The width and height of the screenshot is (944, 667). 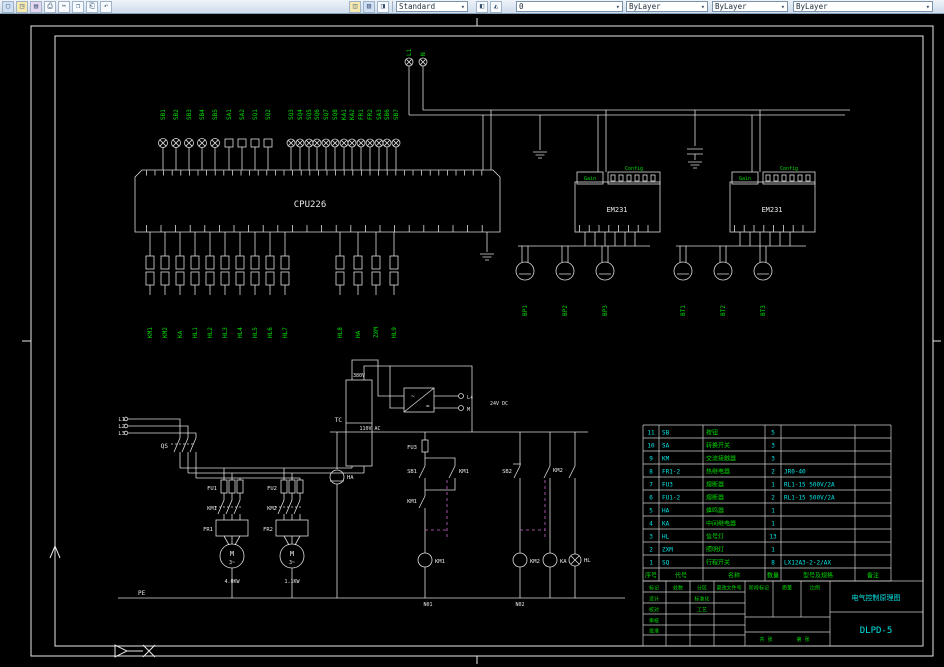 I want to click on wire-label: KM2, so click(x=165, y=332).